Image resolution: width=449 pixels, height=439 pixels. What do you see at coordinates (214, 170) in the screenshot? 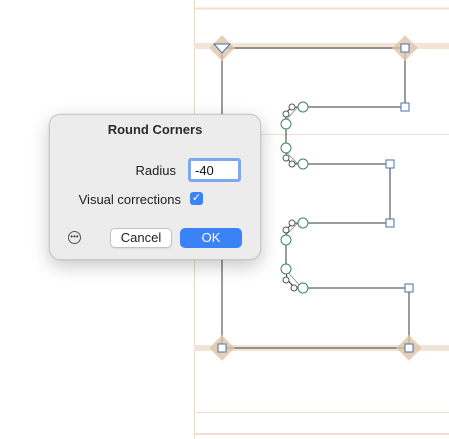
I see `radius-input` at bounding box center [214, 170].